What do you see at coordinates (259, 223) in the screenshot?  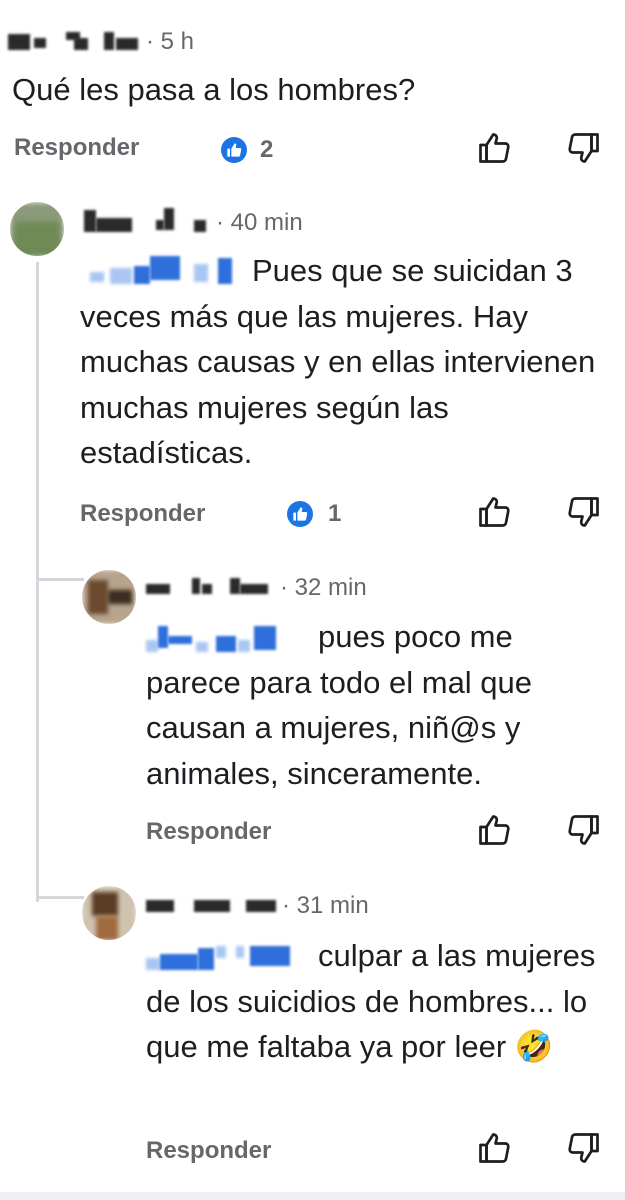 I see `comment-timestamp: · 40 min` at bounding box center [259, 223].